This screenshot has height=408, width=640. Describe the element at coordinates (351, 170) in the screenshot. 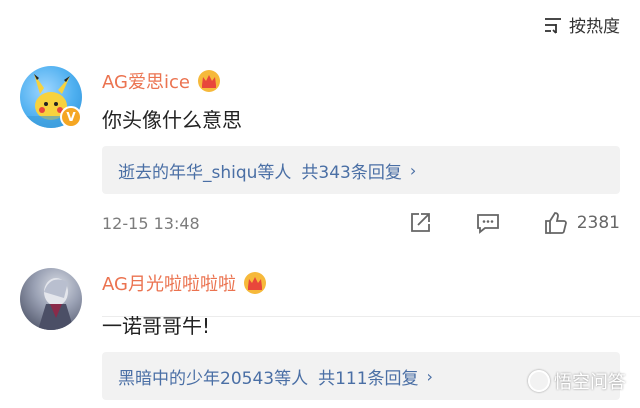

I see `reply-count: 共343条回复` at that location.